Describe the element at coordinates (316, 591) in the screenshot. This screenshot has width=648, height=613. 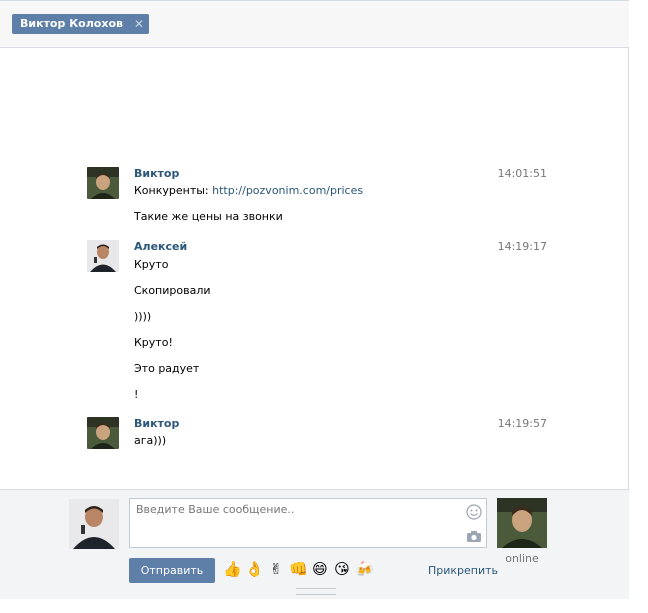
I see `resize-handle` at that location.